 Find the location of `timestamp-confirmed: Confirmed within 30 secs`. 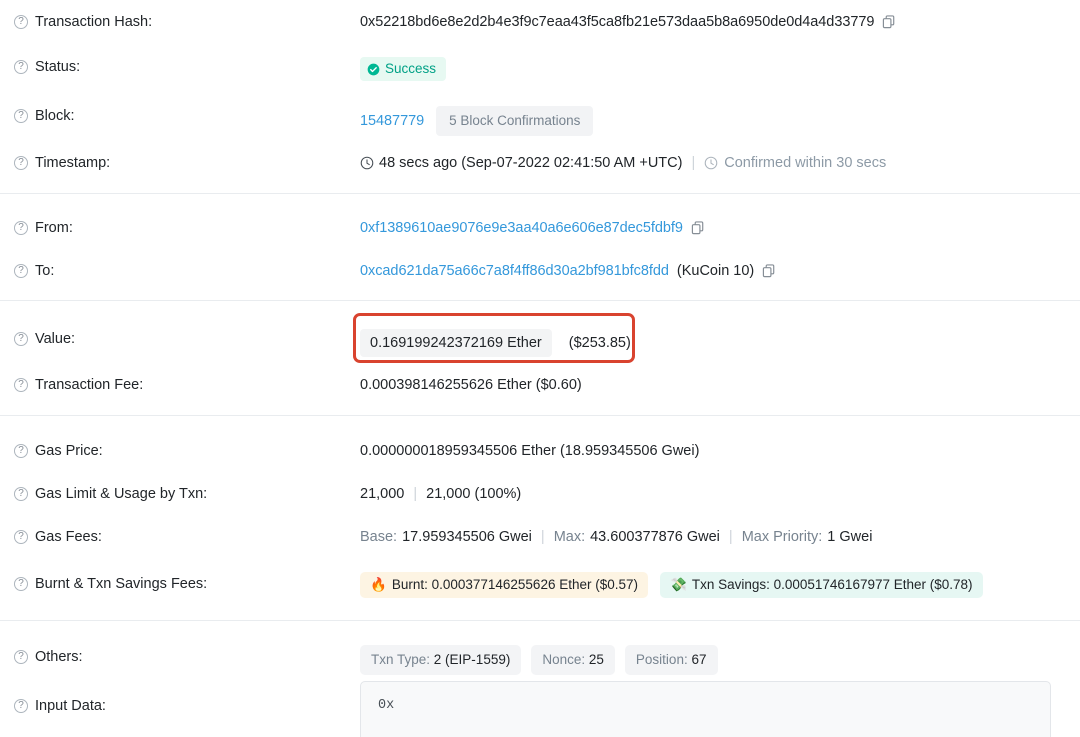

timestamp-confirmed: Confirmed within 30 secs is located at coordinates (805, 163).